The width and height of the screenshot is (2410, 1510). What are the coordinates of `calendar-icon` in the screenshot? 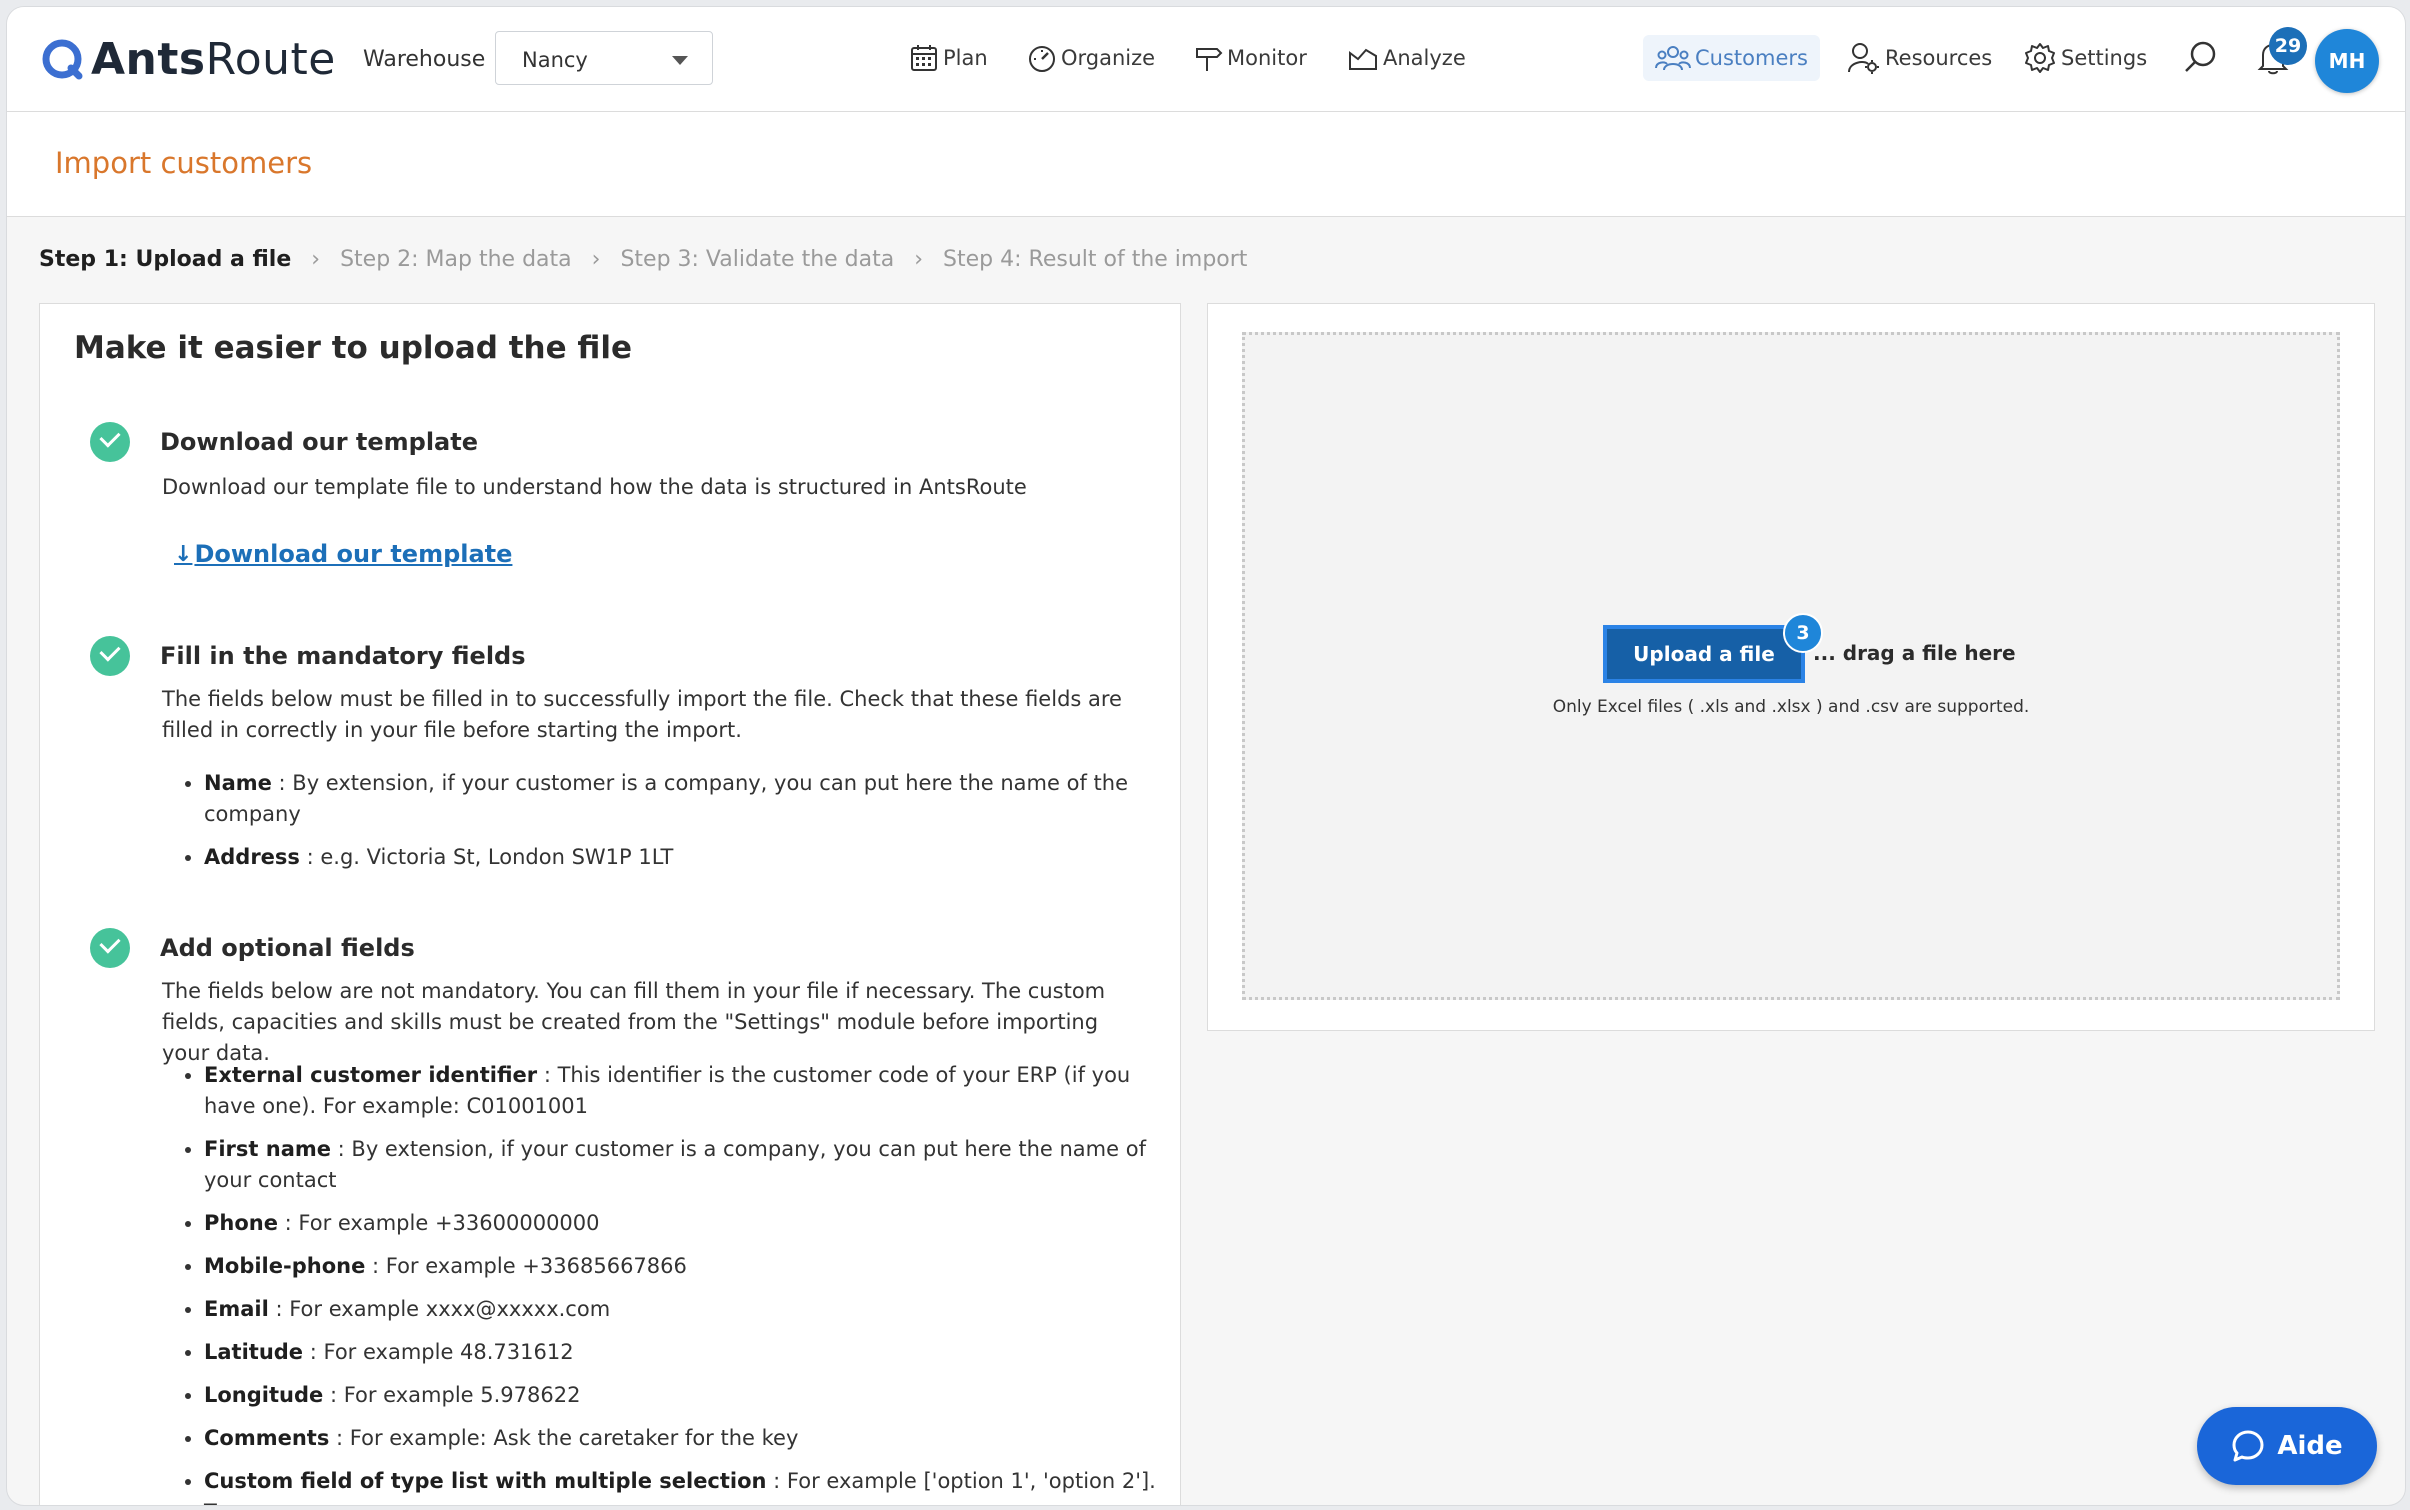 It's located at (924, 58).